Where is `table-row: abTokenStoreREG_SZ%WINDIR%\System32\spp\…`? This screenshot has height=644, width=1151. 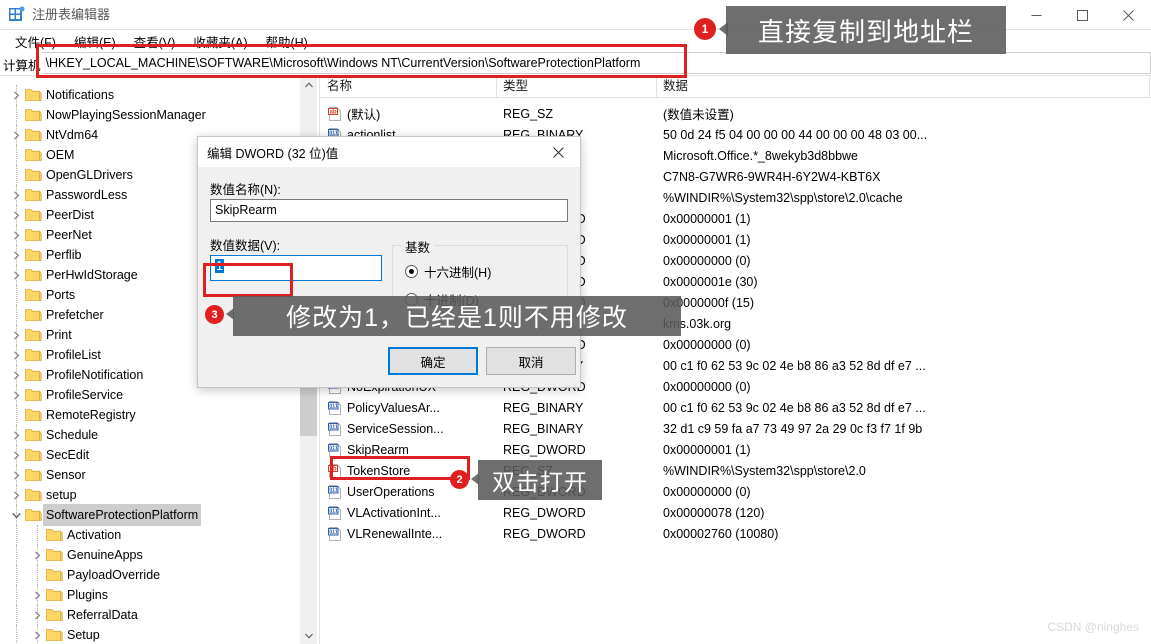
table-row: abTokenStoreREG_SZ%WINDIR%\System32\spp\… is located at coordinates (736, 470).